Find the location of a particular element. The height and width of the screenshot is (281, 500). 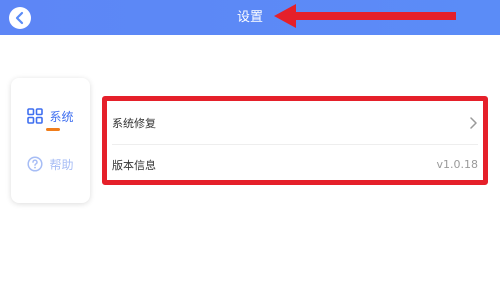

annotation-arrow-icon is located at coordinates (365, 16).